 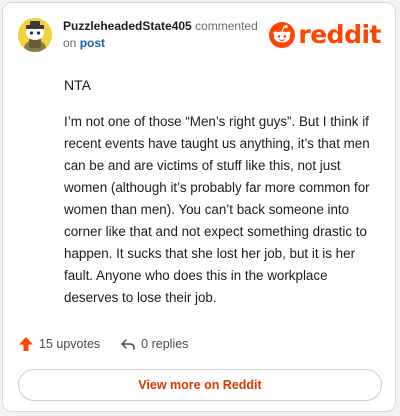 I want to click on upvotes-count: 15 upvotes, so click(x=70, y=344).